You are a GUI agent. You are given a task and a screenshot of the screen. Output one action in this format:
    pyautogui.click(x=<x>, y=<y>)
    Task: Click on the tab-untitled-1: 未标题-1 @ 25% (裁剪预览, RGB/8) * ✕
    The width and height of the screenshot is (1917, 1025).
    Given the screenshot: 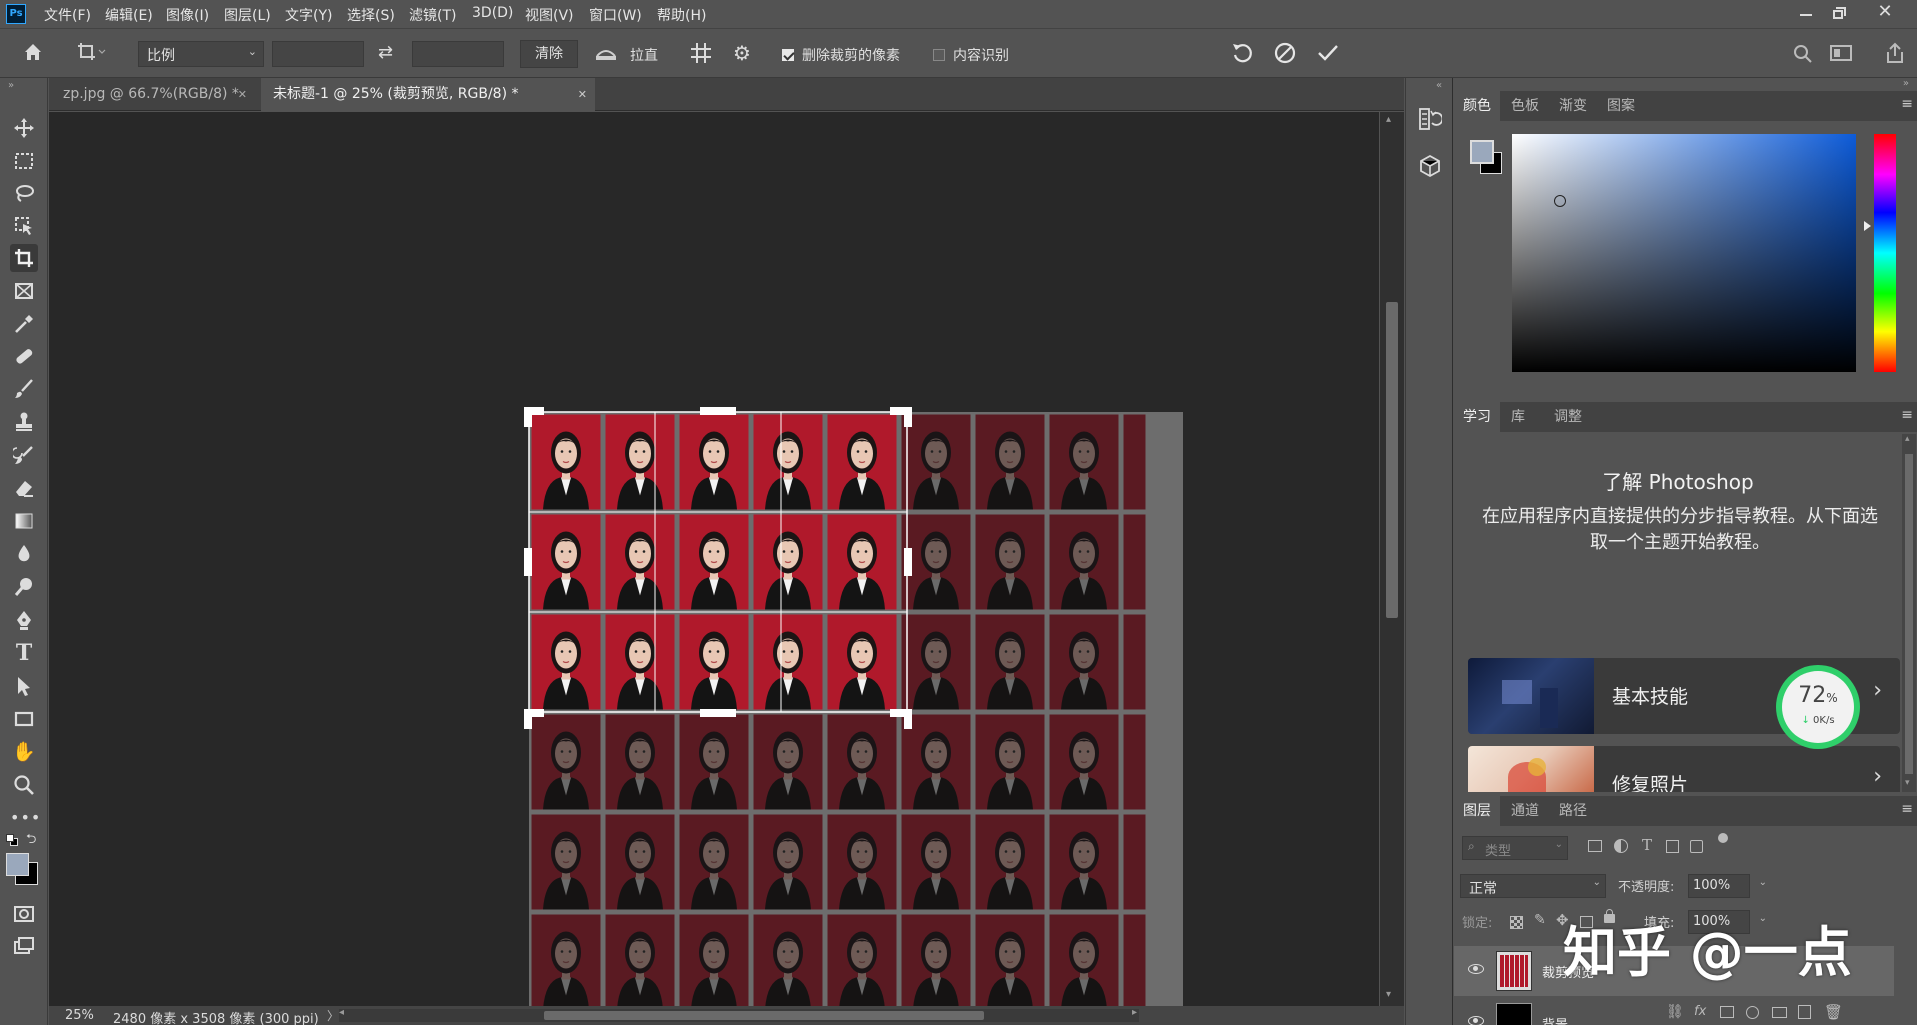 What is the action you would take?
    pyautogui.click(x=428, y=94)
    